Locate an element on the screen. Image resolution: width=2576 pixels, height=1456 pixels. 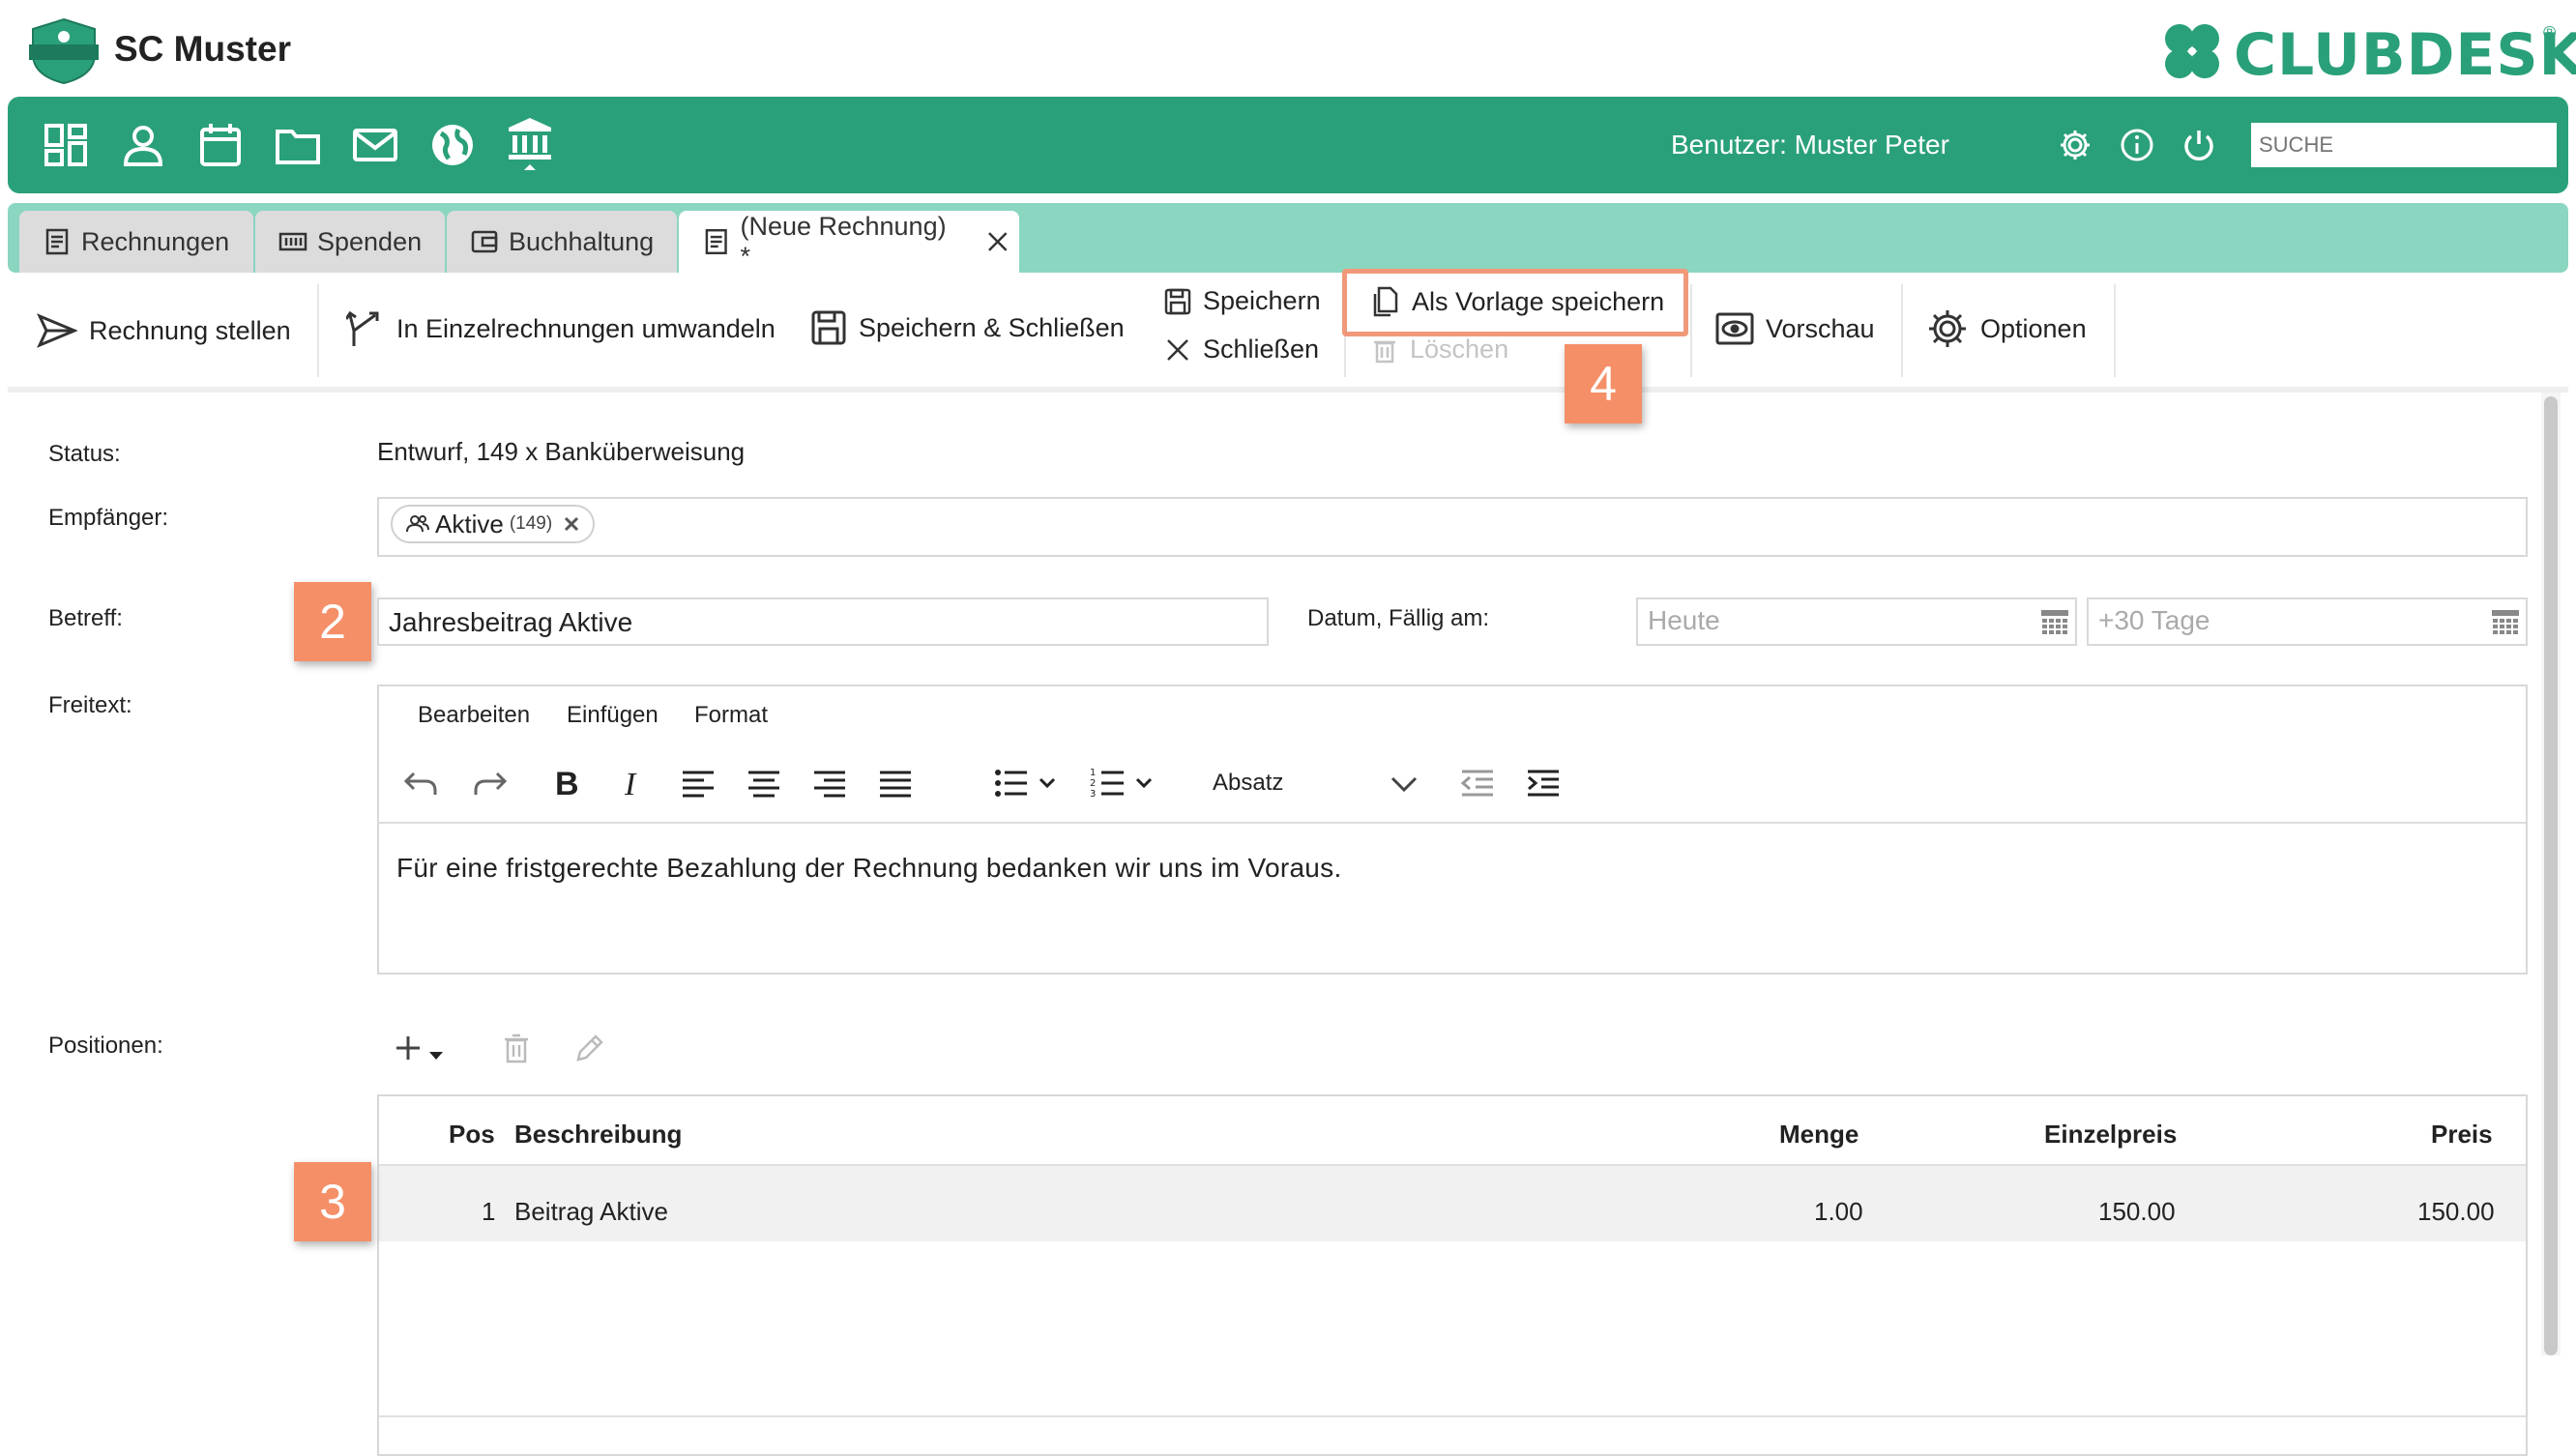
callout-badge-2: 2 is located at coordinates (332, 621).